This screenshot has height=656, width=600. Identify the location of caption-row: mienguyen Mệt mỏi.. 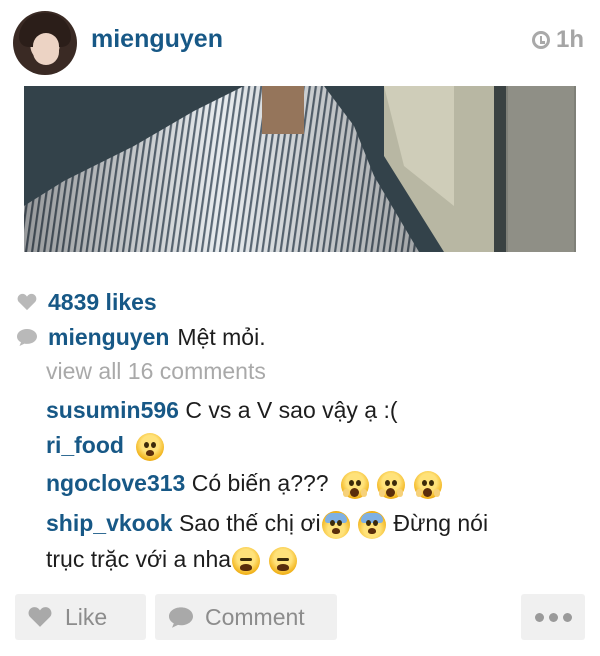
(141, 337).